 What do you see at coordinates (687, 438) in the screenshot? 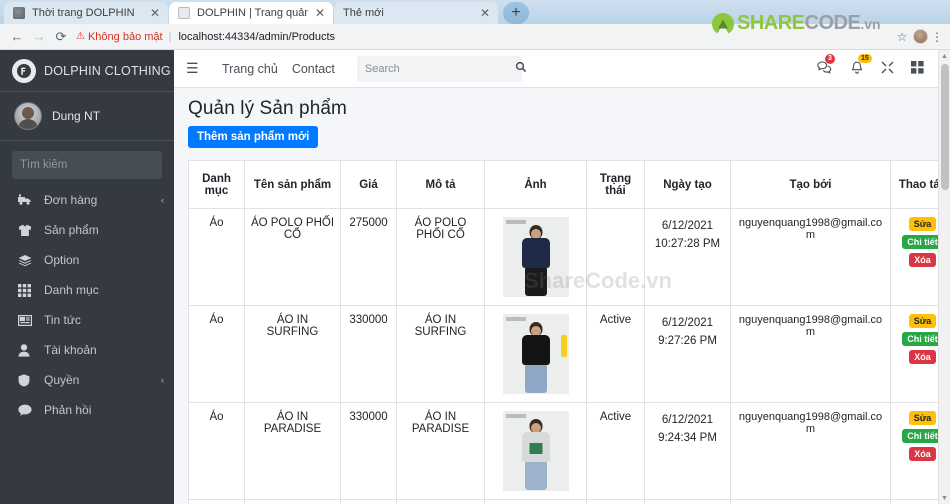
I see `cell-date-time: 9:24:34 PM` at bounding box center [687, 438].